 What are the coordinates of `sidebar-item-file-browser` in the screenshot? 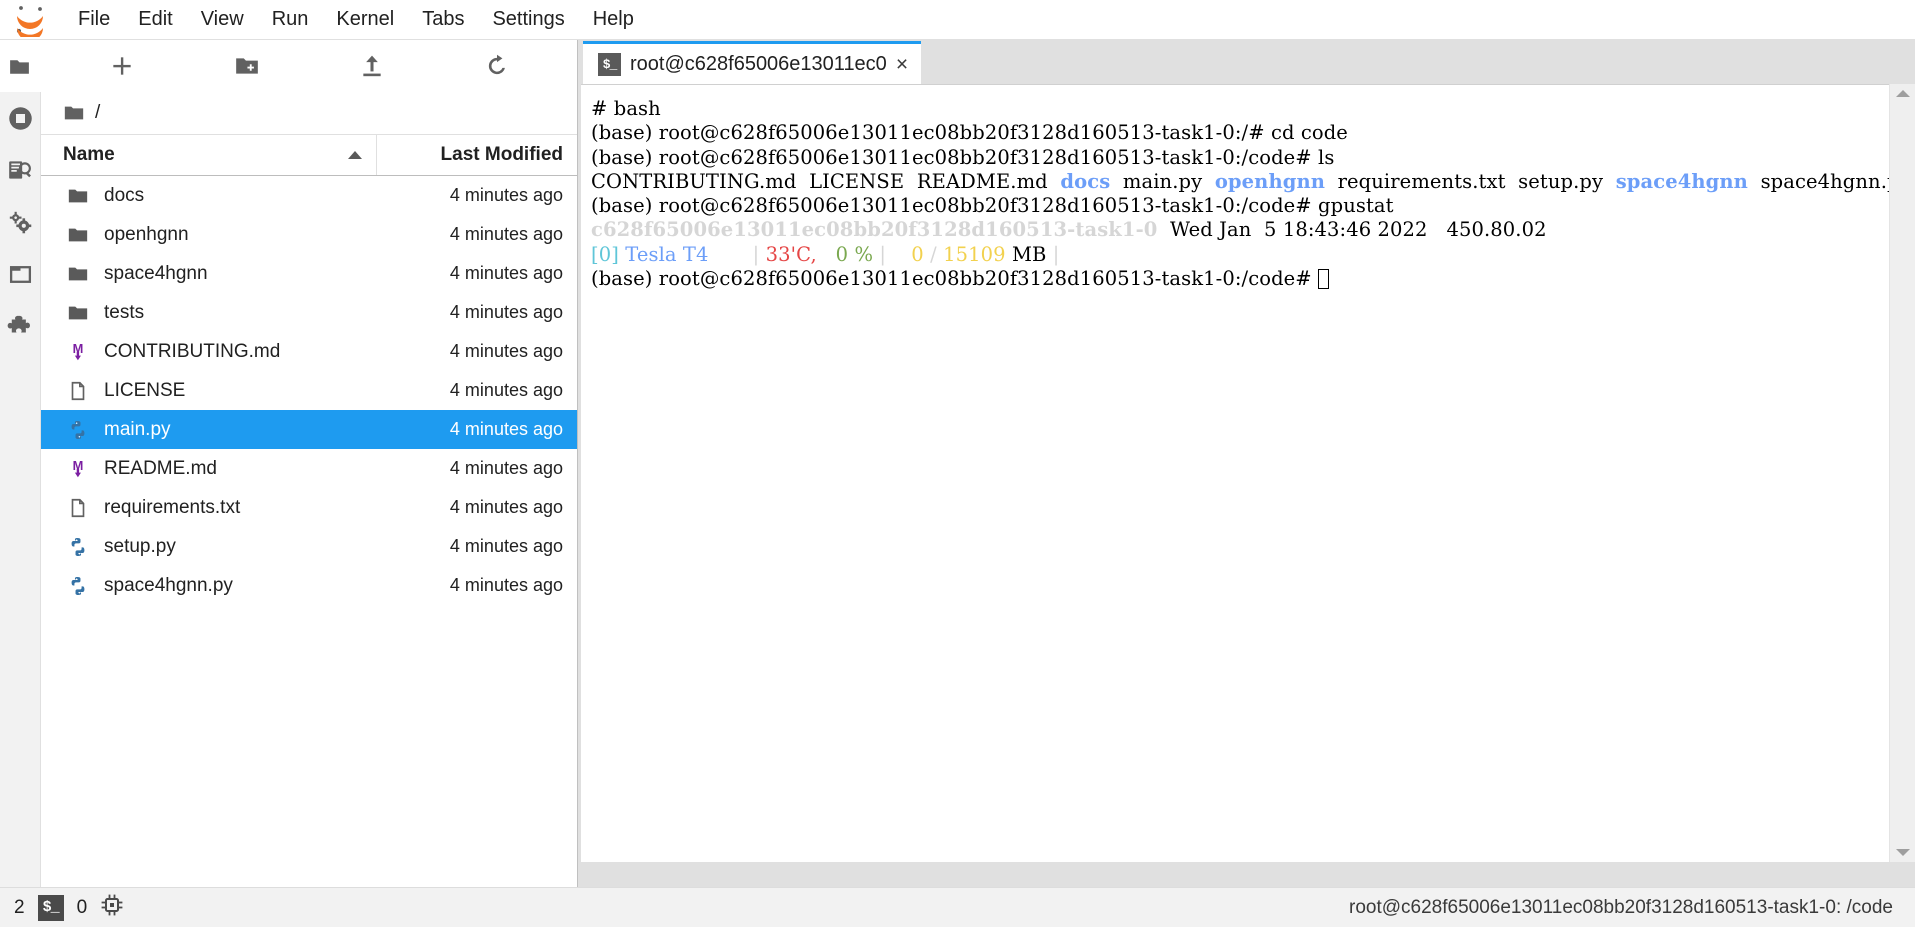 It's located at (20, 66).